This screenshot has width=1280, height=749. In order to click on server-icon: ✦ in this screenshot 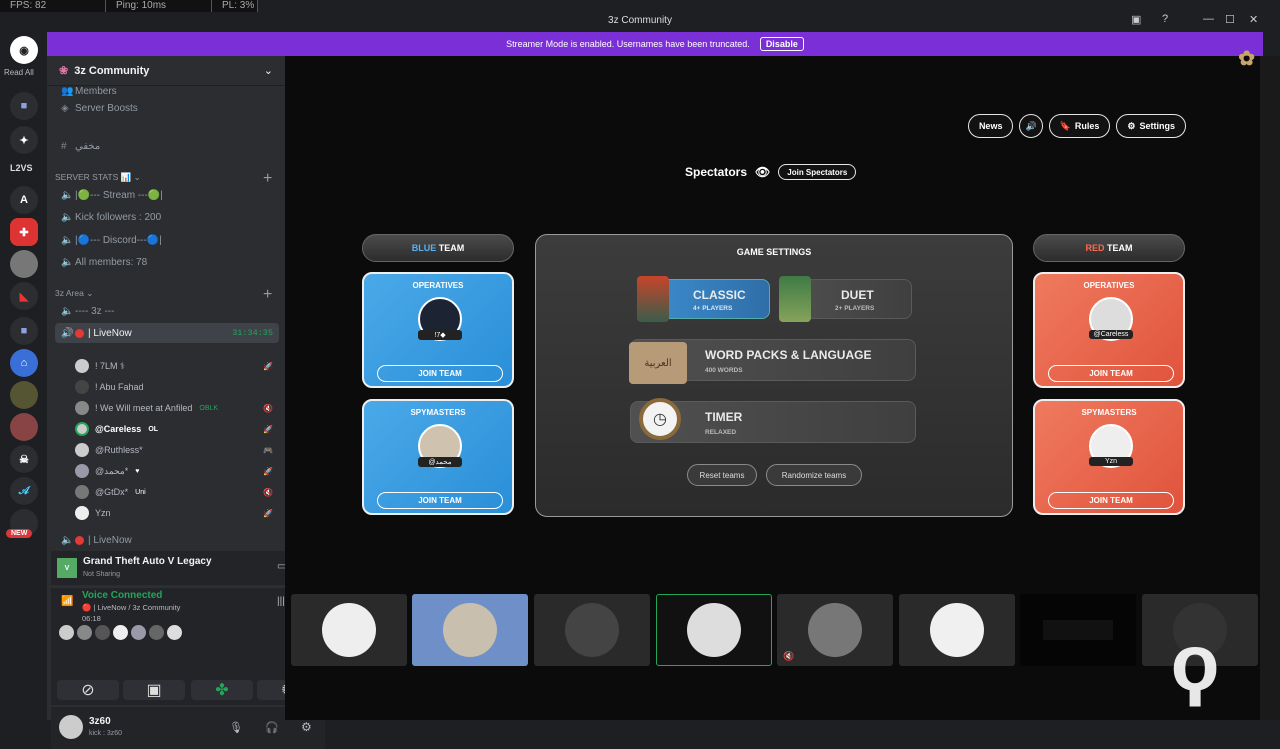, I will do `click(24, 140)`.